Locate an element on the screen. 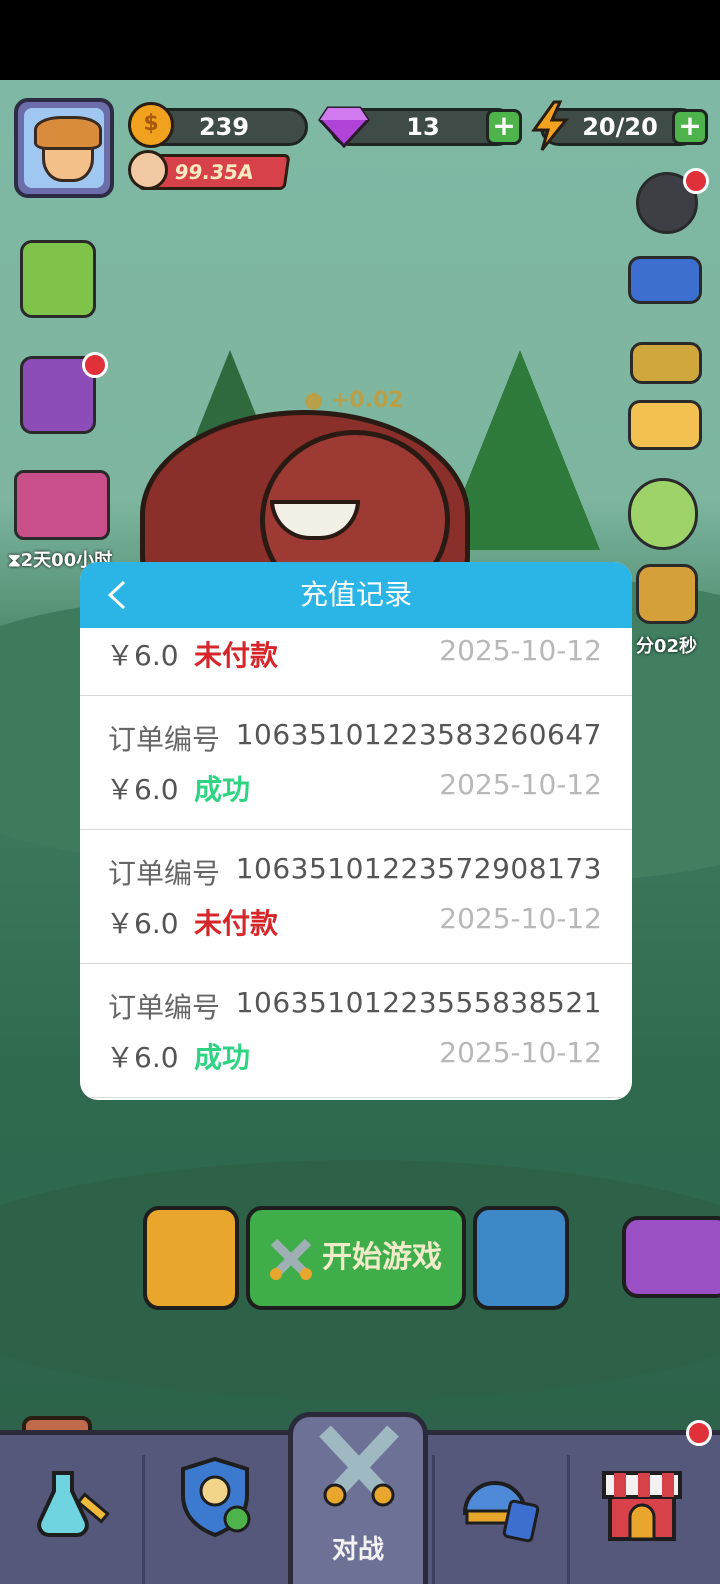 The width and height of the screenshot is (720, 1584). avatar-background is located at coordinates (64, 148).